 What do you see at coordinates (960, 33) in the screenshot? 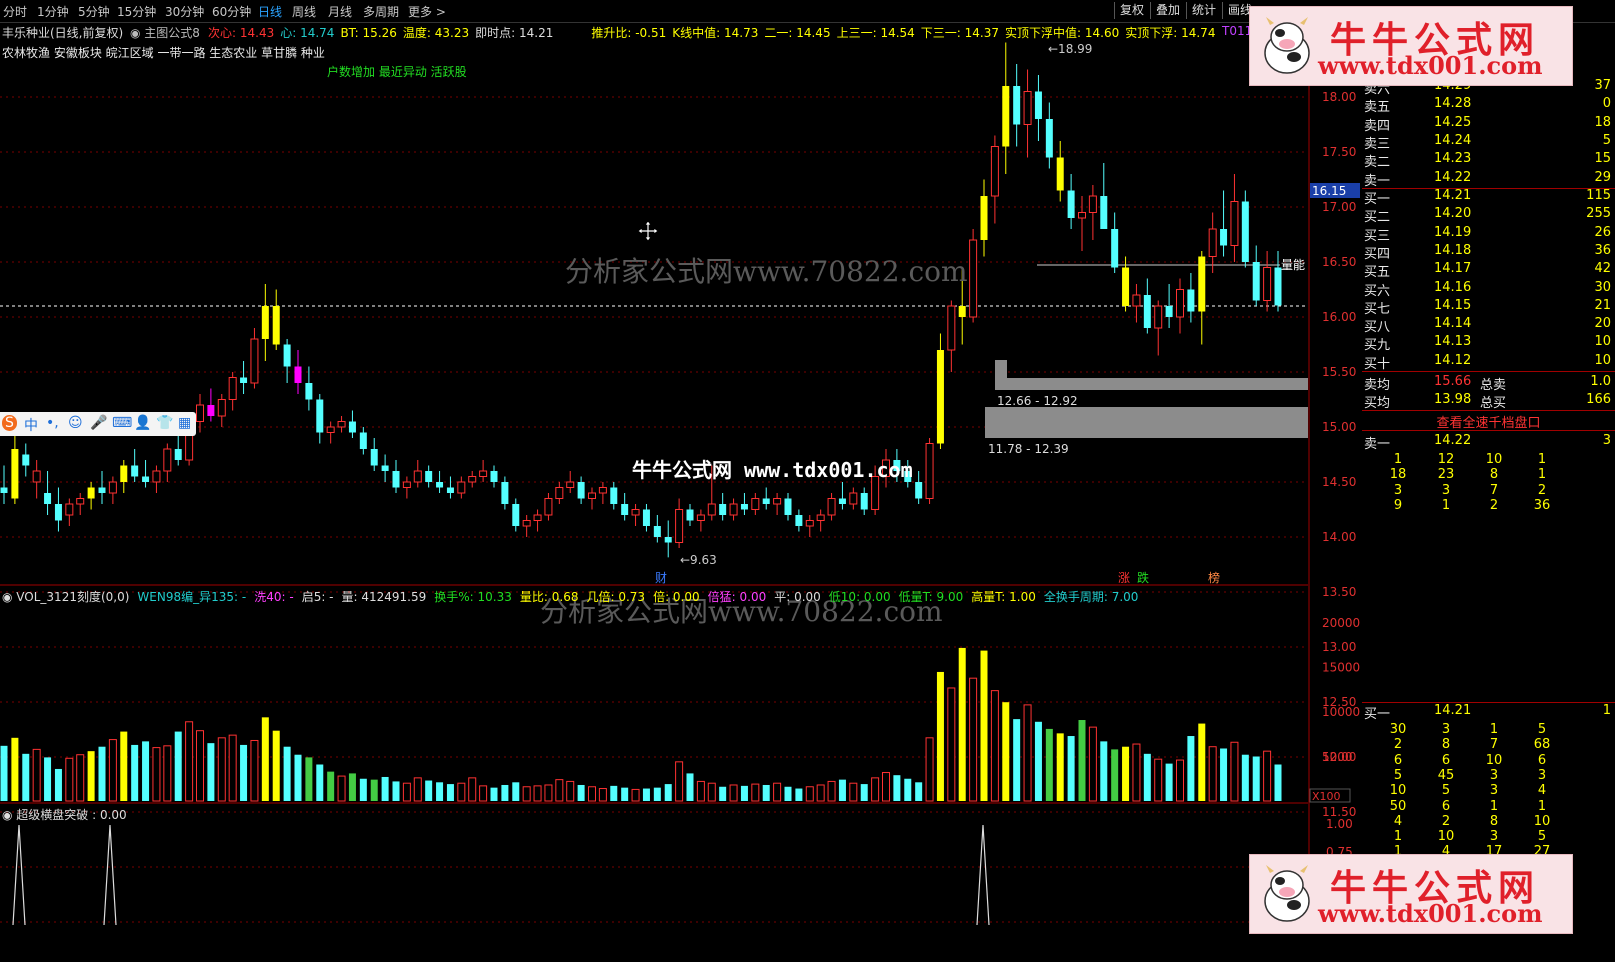
I see `formula-item: 下三一: 14.37` at bounding box center [960, 33].